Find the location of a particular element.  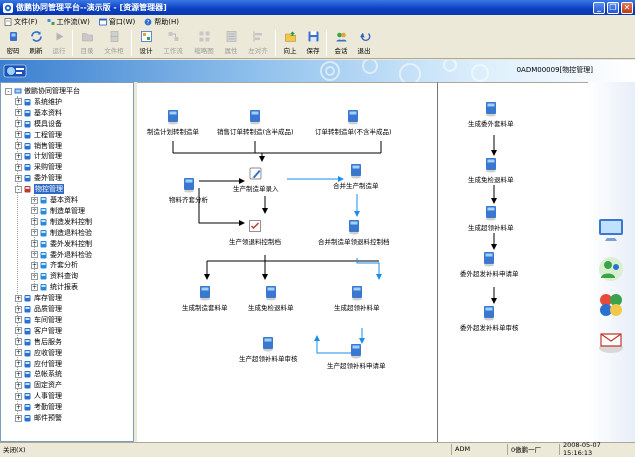

tree-item: + 客户管理 is located at coordinates (38, 331).